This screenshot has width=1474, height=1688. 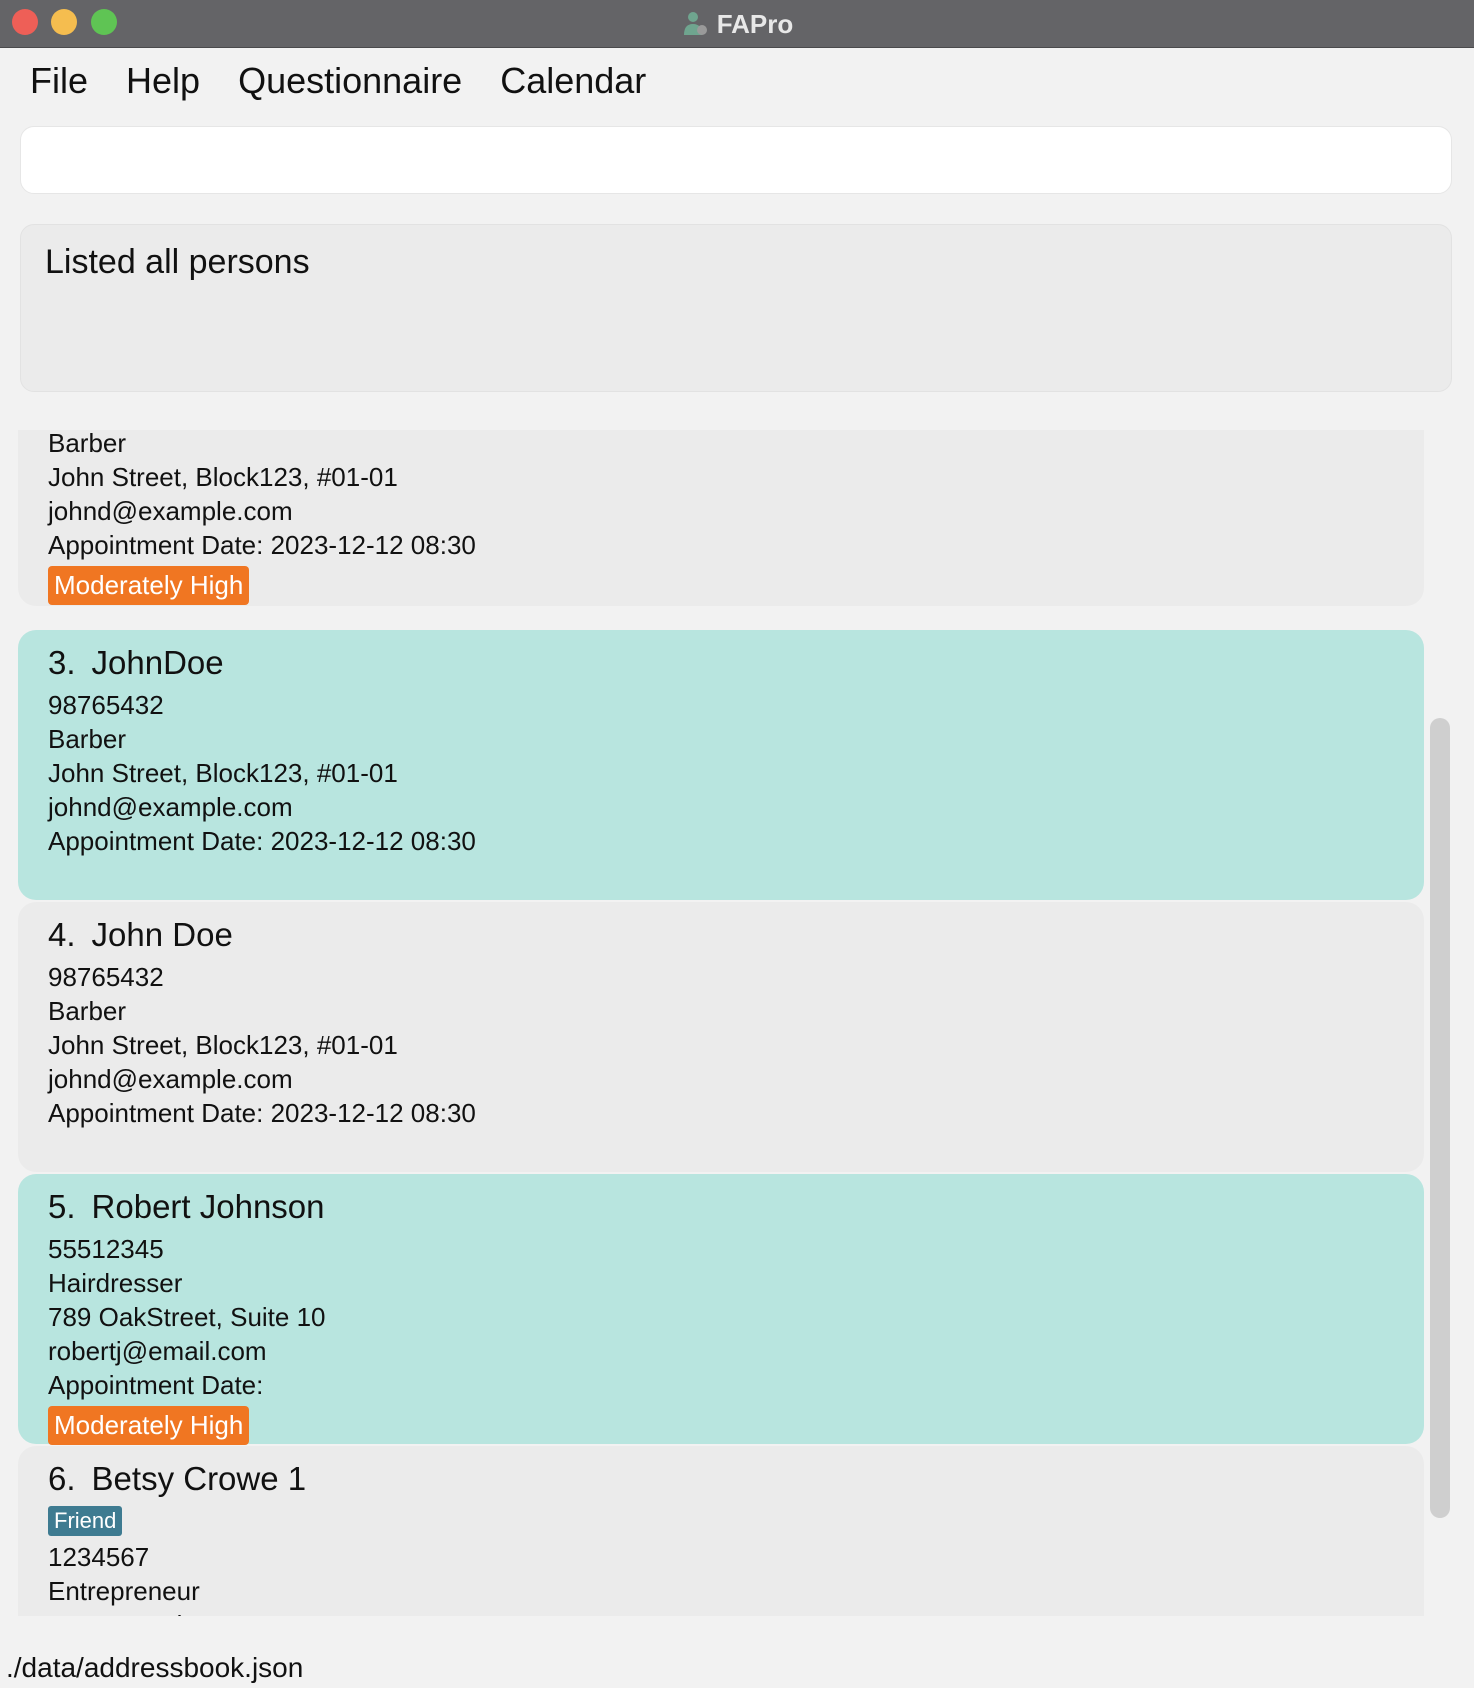 I want to click on person-name: Robert Johnson, so click(x=208, y=1206).